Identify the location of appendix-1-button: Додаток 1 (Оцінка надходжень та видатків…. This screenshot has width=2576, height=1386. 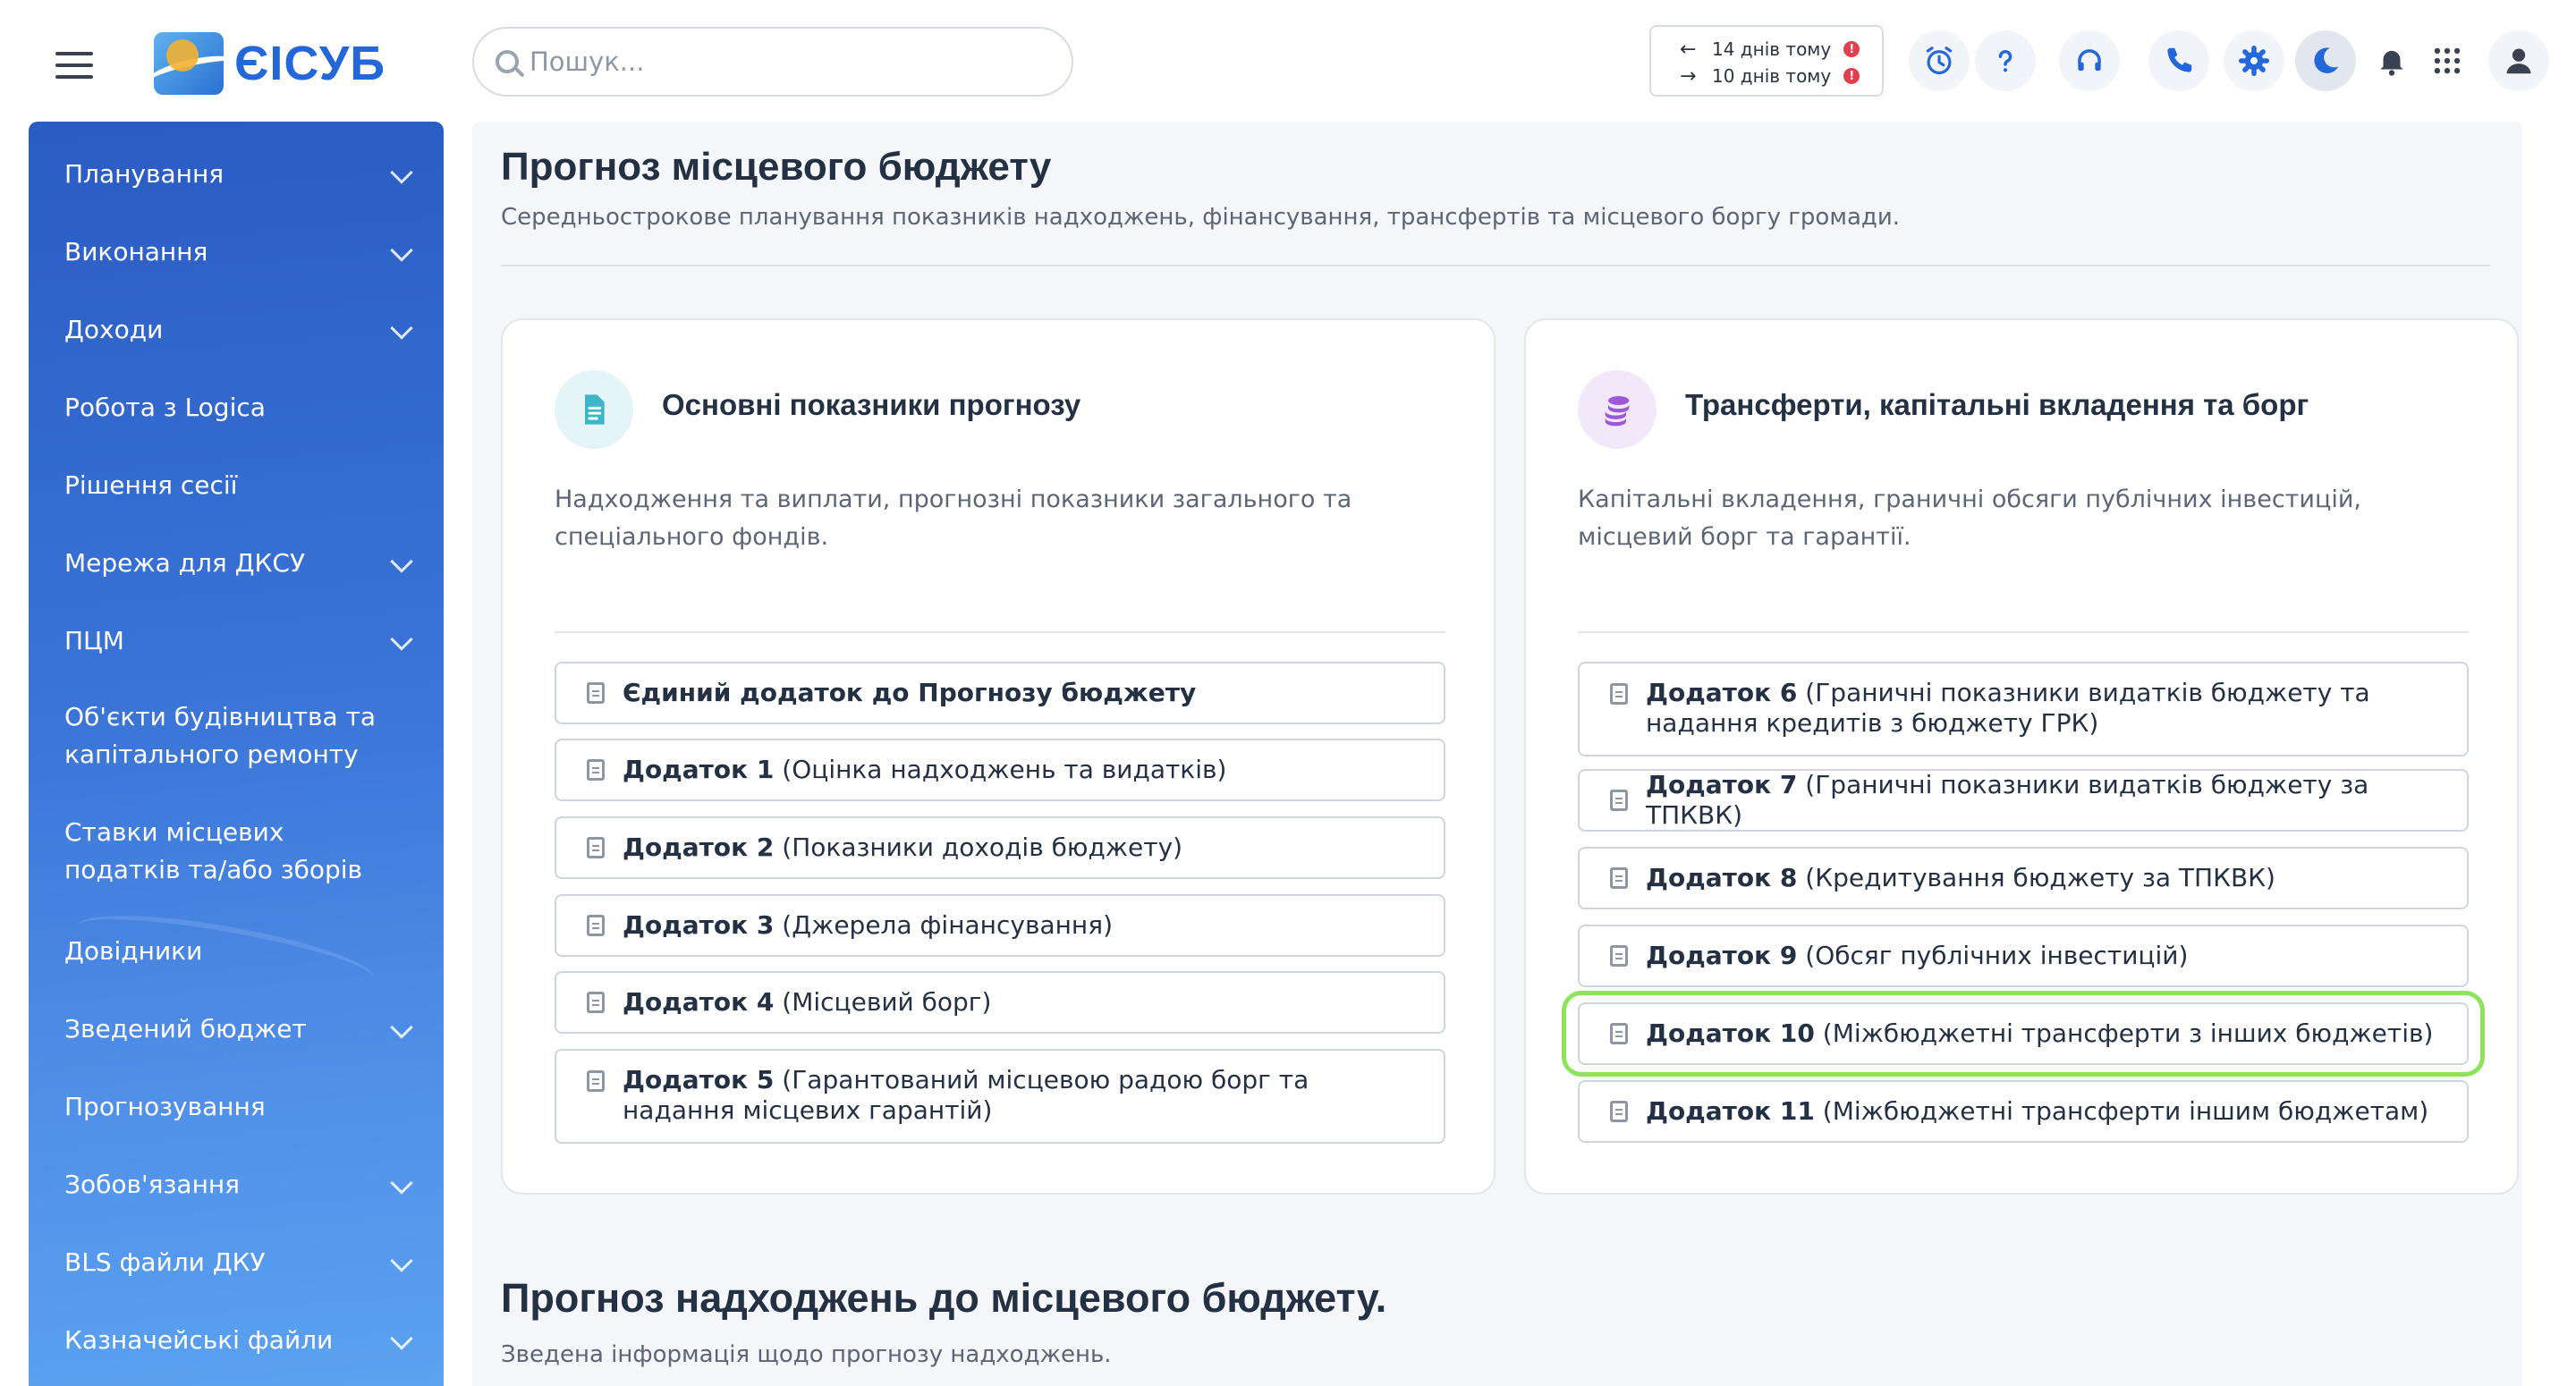
(1000, 770).